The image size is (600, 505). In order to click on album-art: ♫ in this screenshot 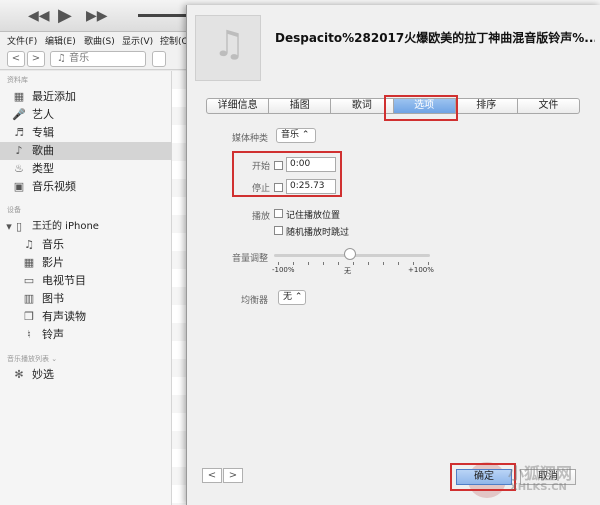, I will do `click(228, 48)`.